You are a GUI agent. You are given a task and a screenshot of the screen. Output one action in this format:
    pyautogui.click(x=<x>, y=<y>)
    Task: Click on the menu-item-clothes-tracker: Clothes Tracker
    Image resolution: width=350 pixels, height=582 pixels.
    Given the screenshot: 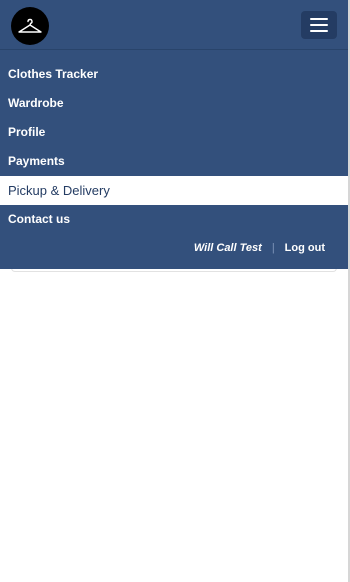 What is the action you would take?
    pyautogui.click(x=174, y=74)
    